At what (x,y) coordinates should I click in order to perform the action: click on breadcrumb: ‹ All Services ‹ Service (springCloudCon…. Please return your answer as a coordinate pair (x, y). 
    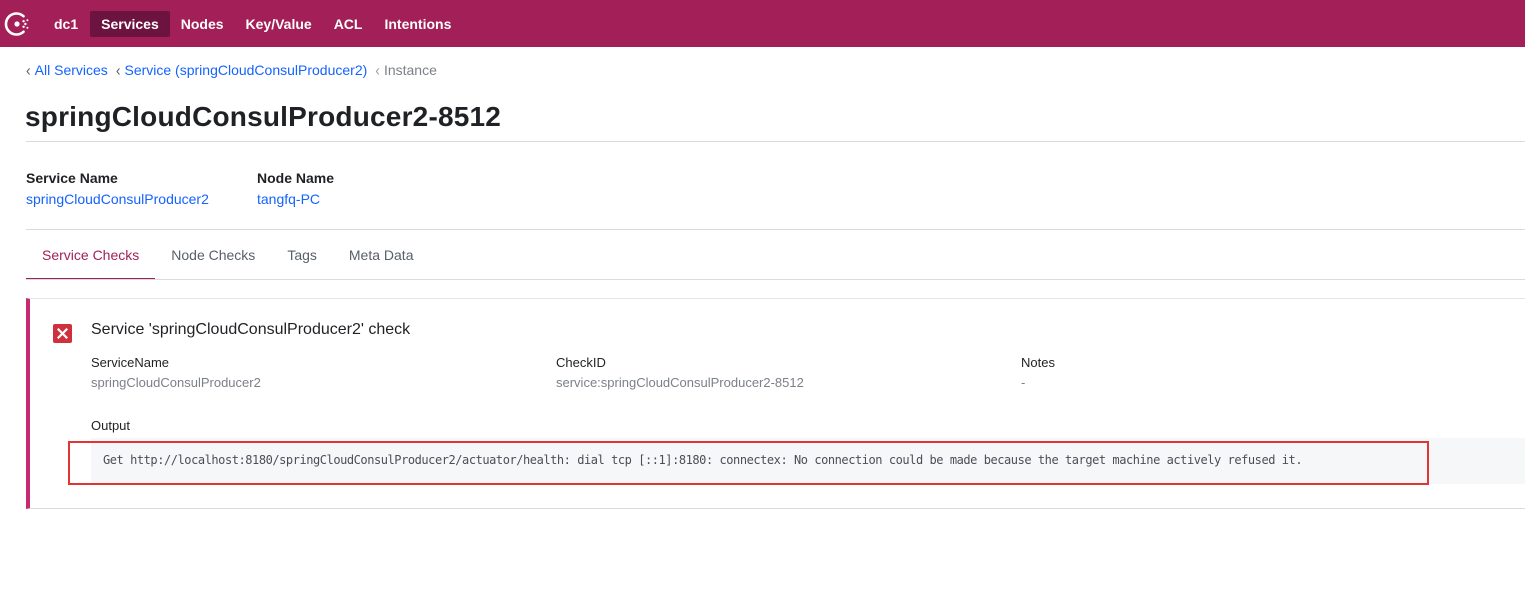
    Looking at the image, I should click on (235, 70).